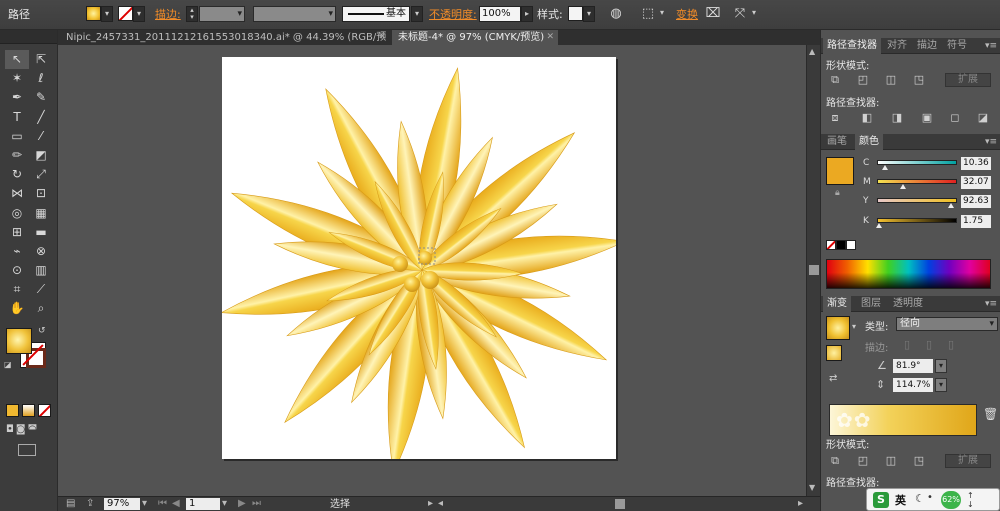 The image size is (1000, 511). Describe the element at coordinates (837, 304) in the screenshot. I see `tab-gradient: 渐变` at that location.